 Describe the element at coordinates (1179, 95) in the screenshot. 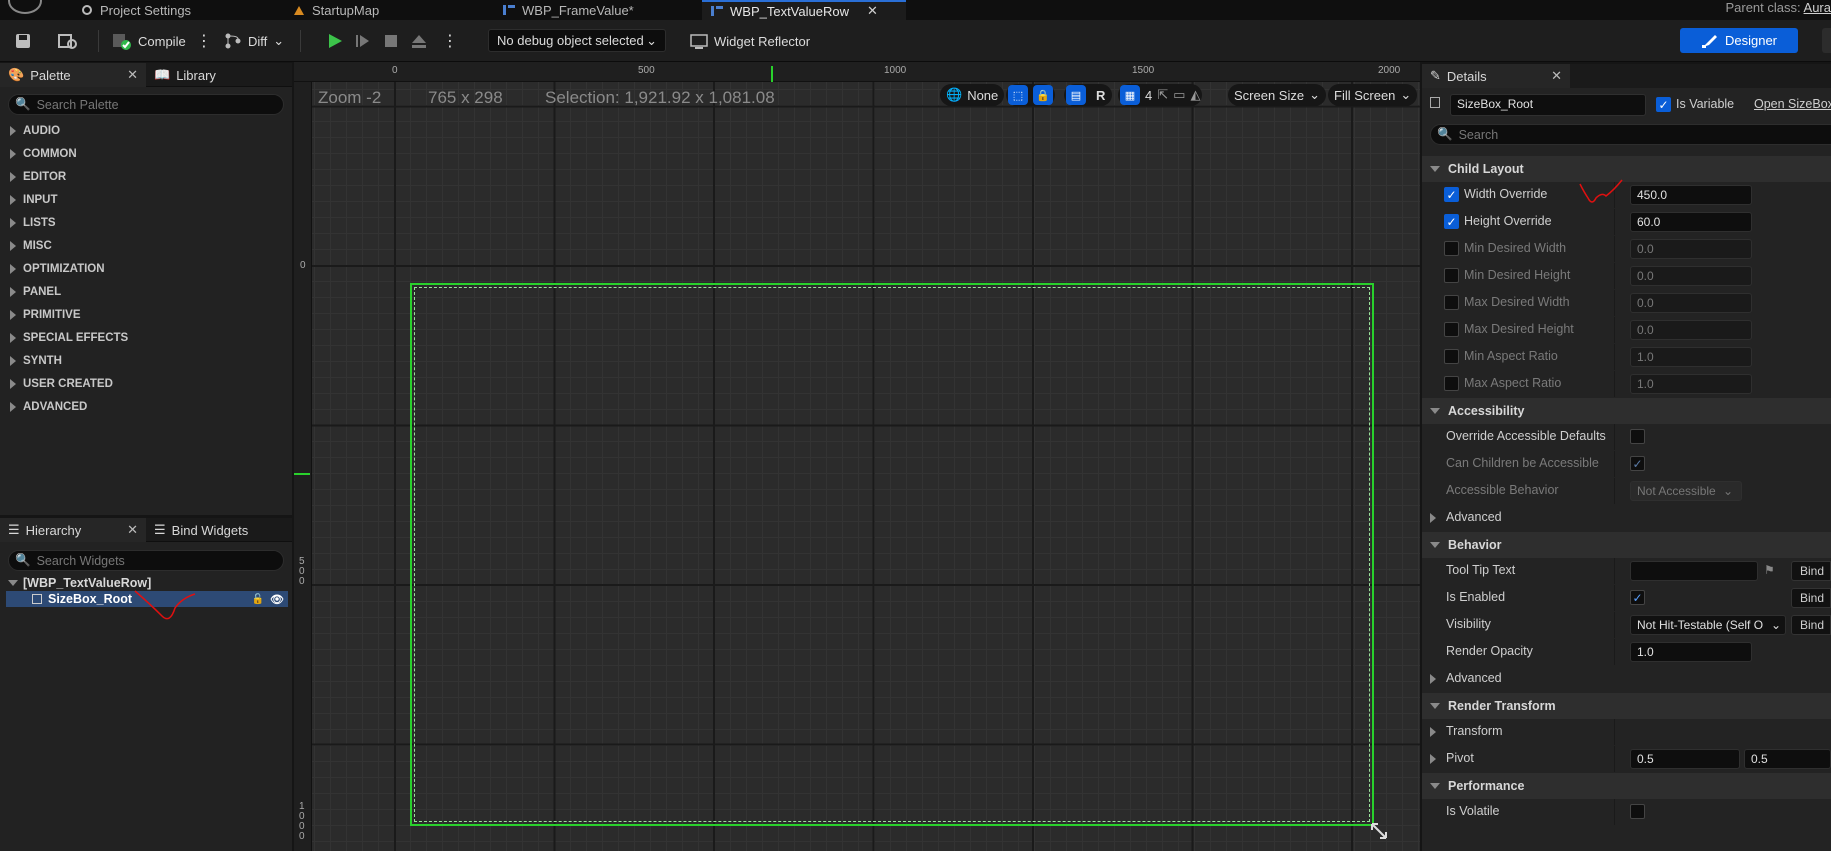

I see `image-preview-icon: ▭` at that location.